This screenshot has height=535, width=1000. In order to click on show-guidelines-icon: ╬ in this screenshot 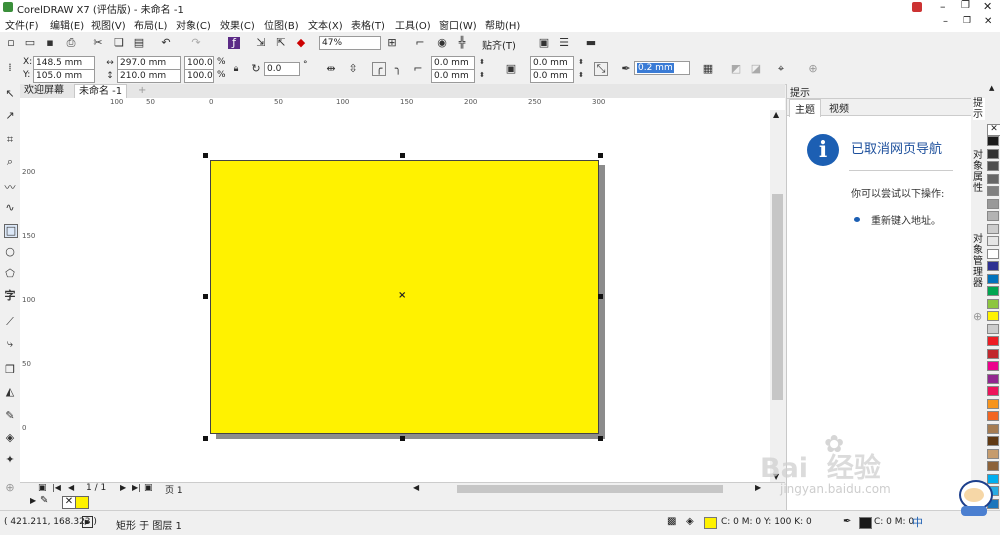, I will do `click(462, 43)`.